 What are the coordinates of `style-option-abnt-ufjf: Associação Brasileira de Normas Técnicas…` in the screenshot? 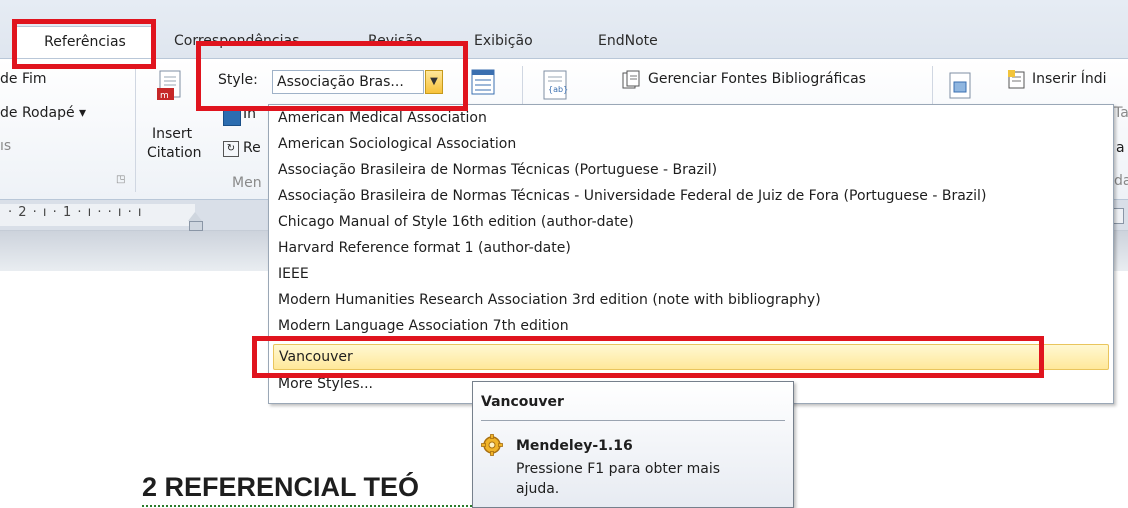 It's located at (693, 196).